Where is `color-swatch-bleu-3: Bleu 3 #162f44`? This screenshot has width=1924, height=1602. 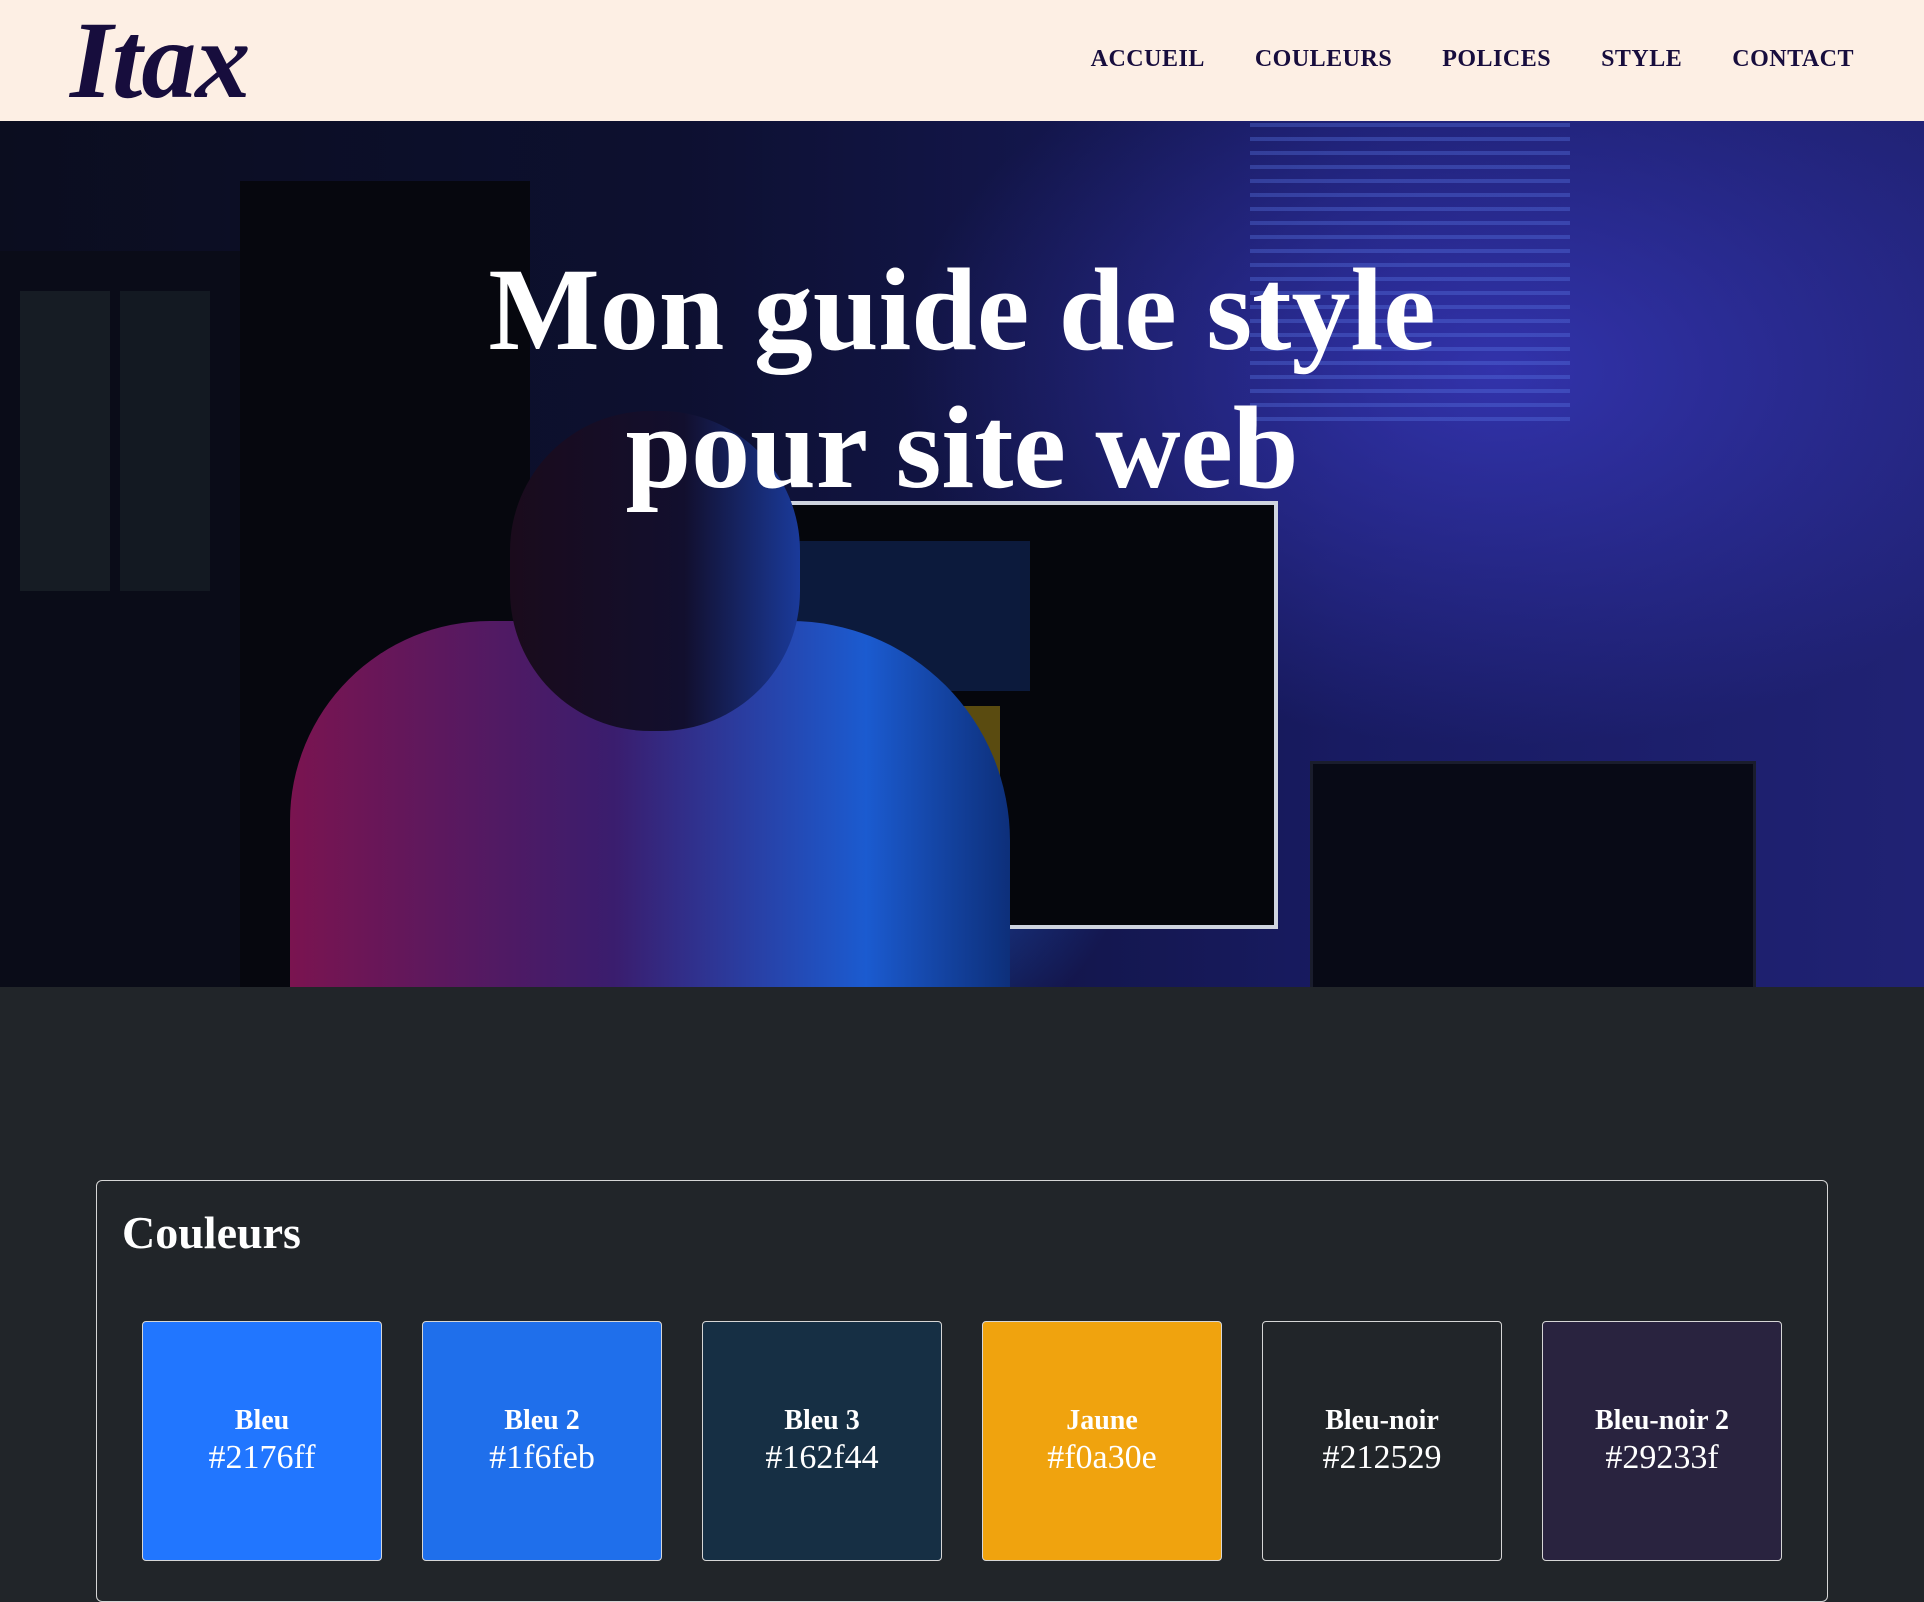
color-swatch-bleu-3: Bleu 3 #162f44 is located at coordinates (822, 1441).